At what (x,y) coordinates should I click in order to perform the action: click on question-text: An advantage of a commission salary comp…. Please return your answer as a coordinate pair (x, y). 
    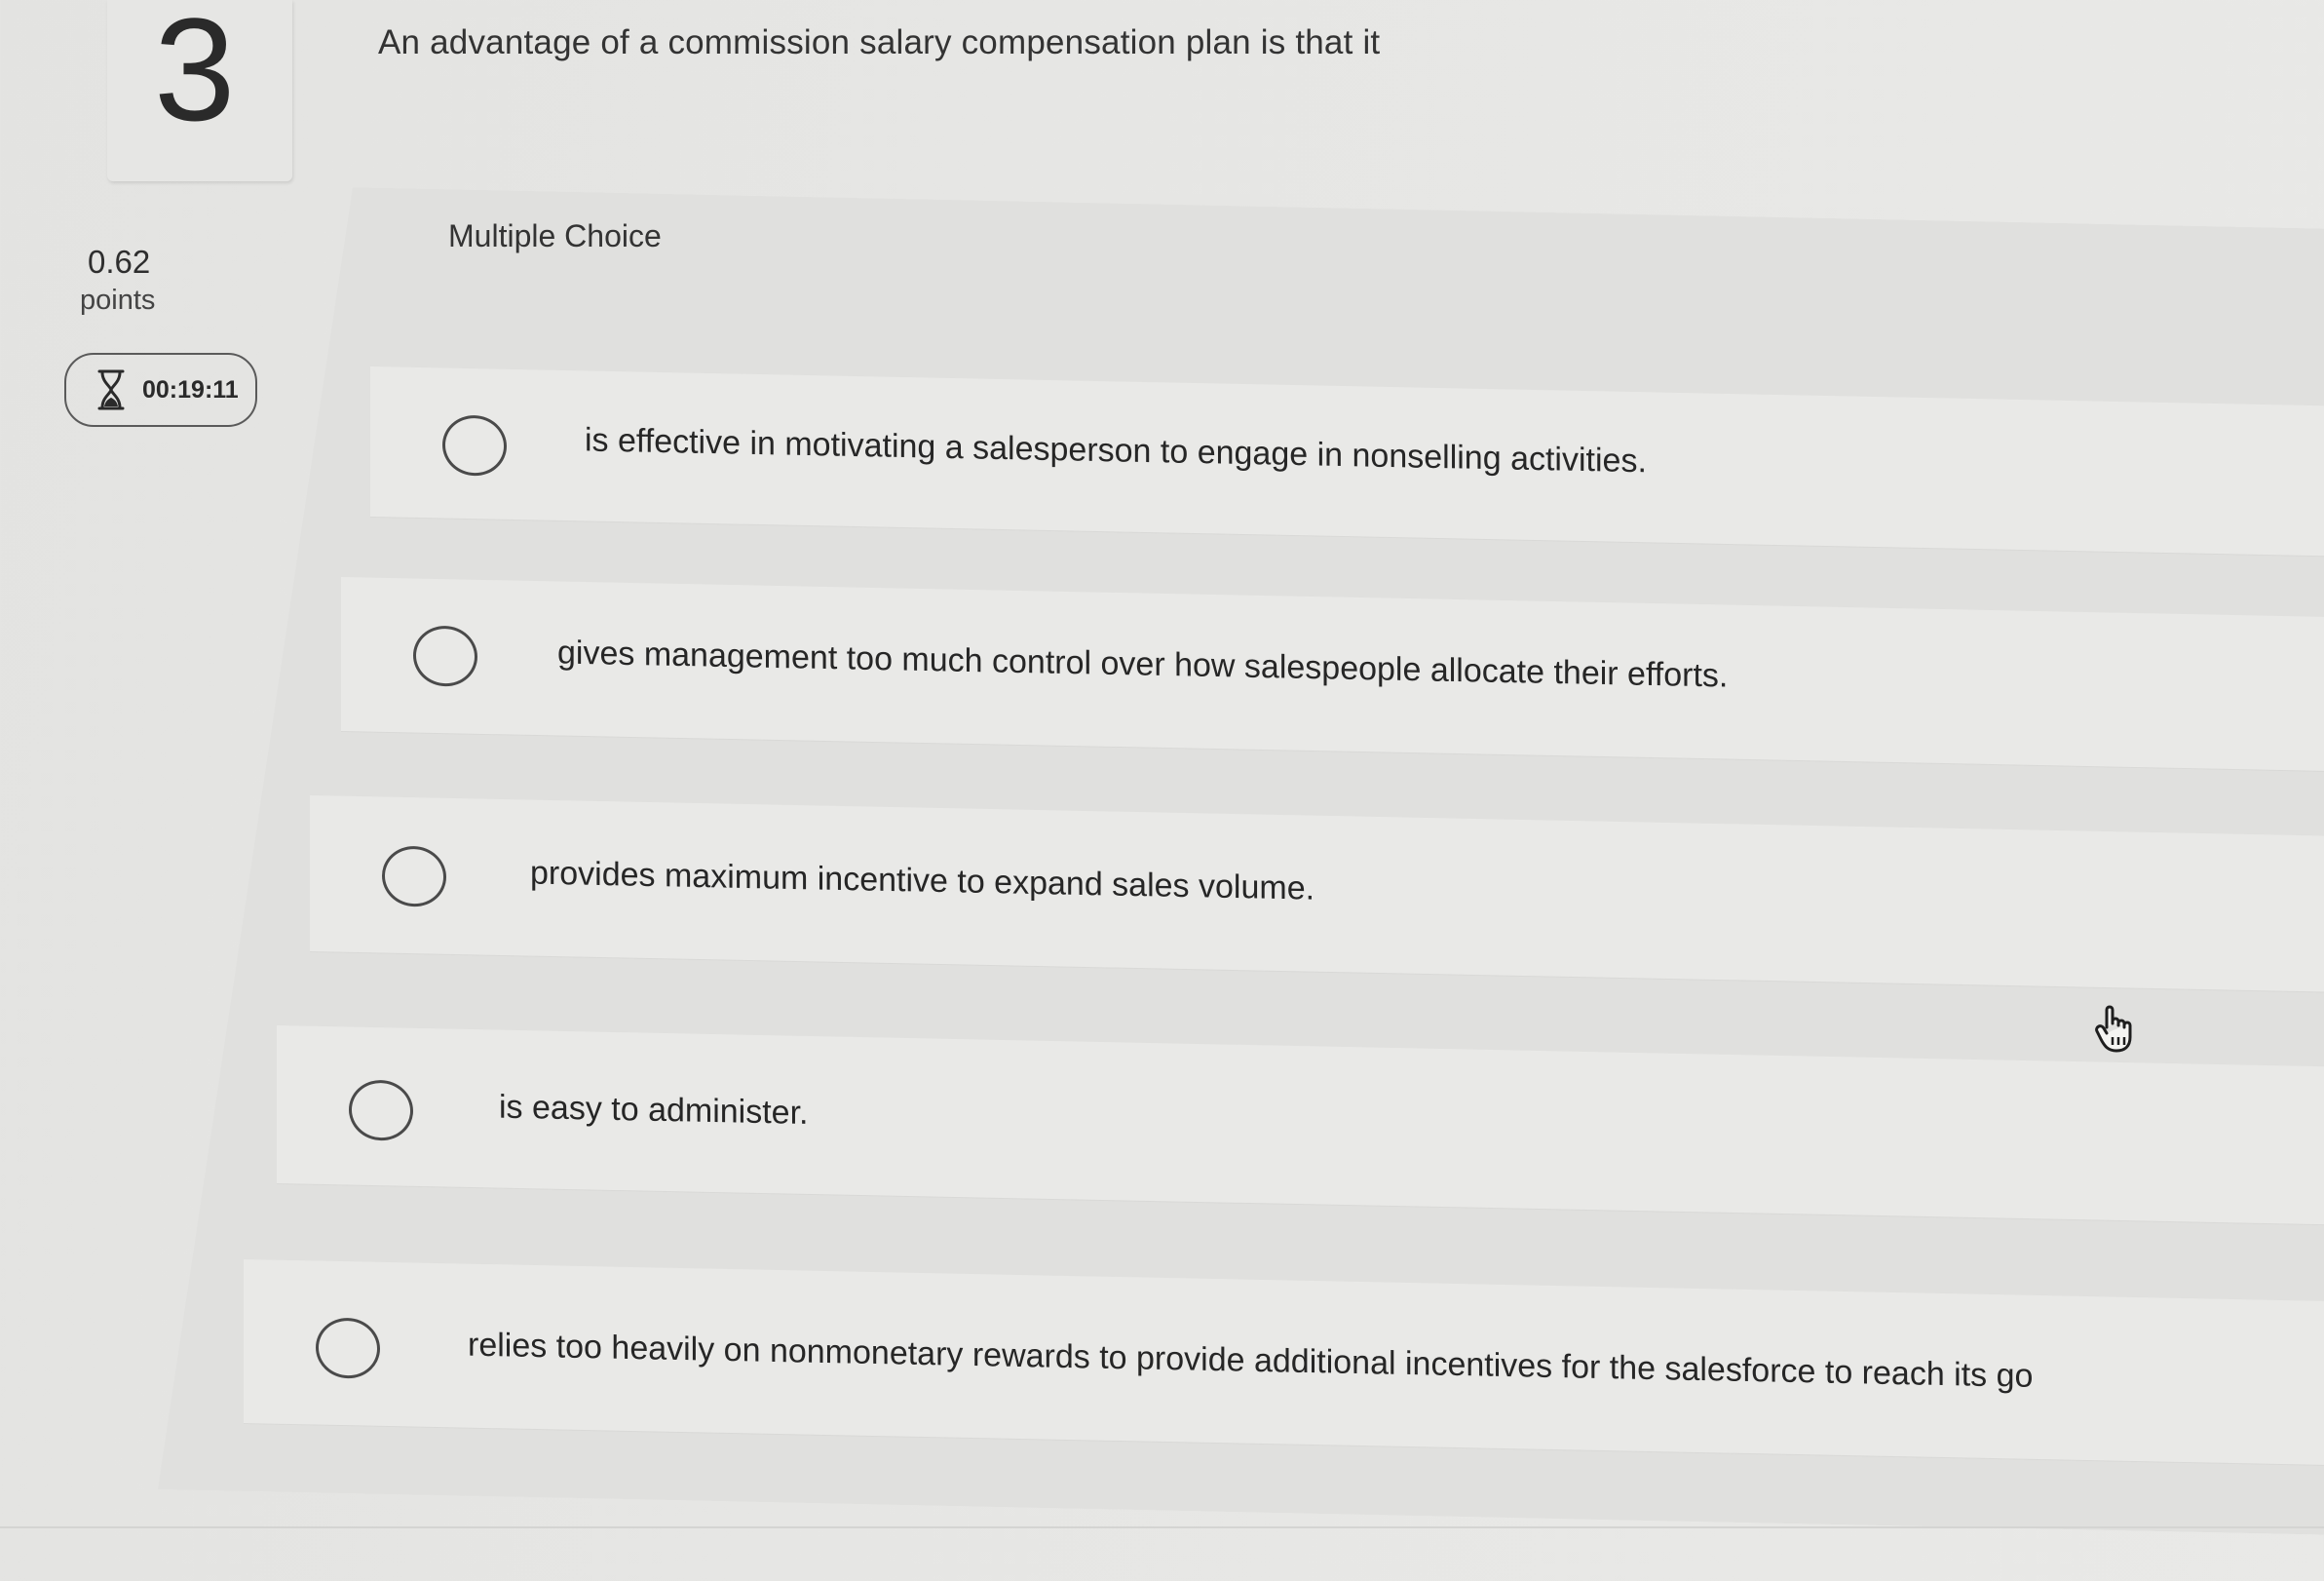
    Looking at the image, I should click on (880, 42).